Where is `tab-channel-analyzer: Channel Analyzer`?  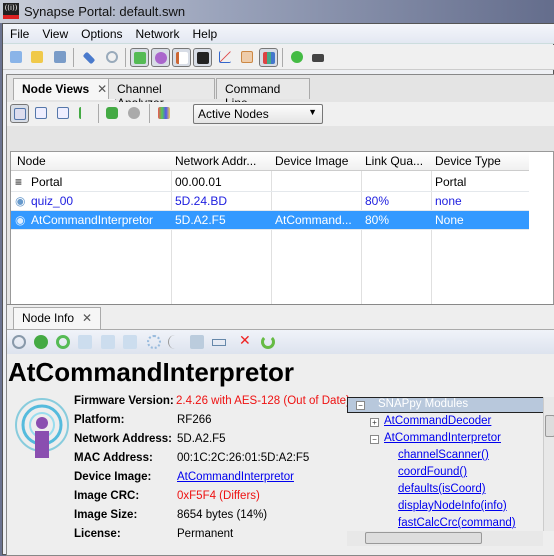
tab-channel-analyzer: Channel Analyzer is located at coordinates (161, 94).